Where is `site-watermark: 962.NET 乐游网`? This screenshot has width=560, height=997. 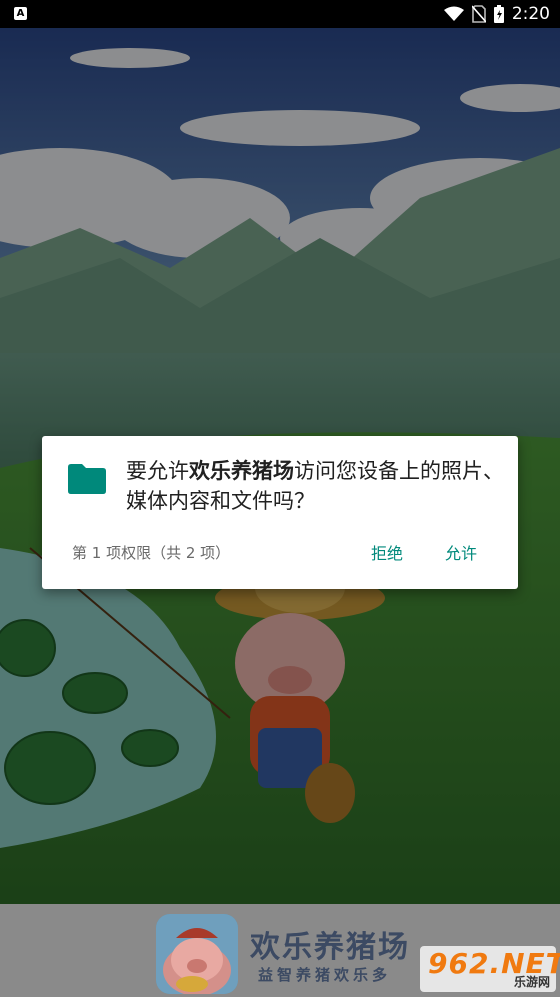 site-watermark: 962.NET 乐游网 is located at coordinates (490, 969).